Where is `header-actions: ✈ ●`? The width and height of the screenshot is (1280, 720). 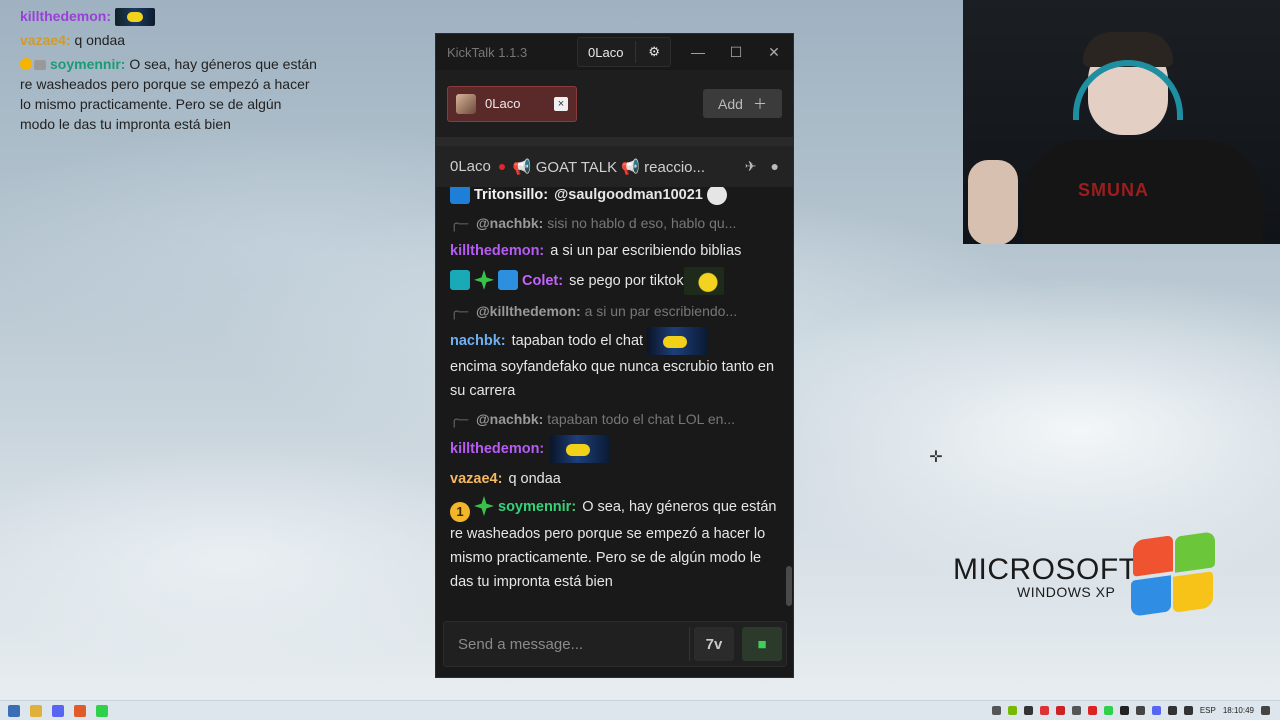 header-actions: ✈ ● is located at coordinates (762, 166).